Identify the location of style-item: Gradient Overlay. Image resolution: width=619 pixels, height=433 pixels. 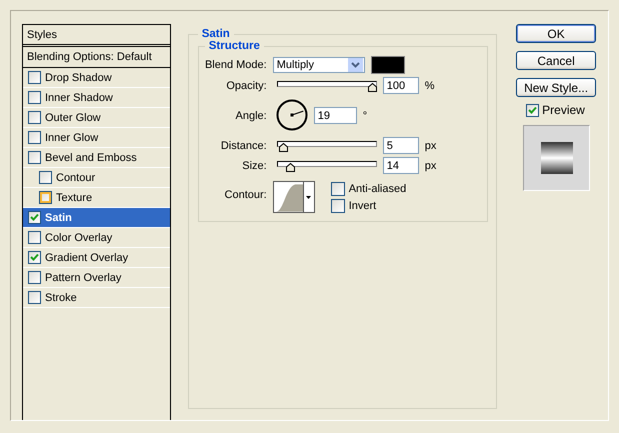
(96, 258).